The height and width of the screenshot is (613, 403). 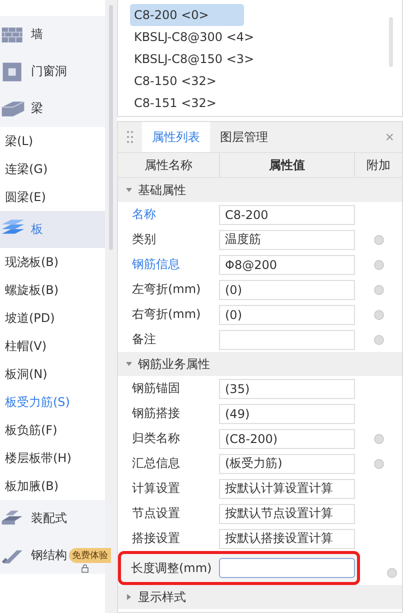 What do you see at coordinates (90, 555) in the screenshot?
I see `trial-badge: 免费体验` at bounding box center [90, 555].